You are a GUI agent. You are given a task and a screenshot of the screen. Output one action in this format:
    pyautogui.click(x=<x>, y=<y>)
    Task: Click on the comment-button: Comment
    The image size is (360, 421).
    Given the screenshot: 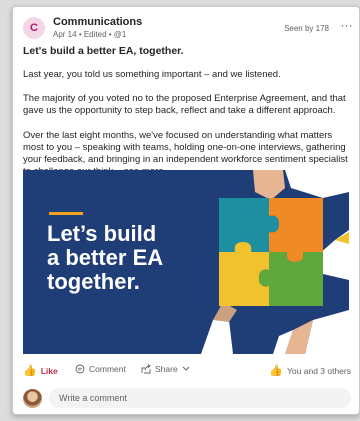 What is the action you would take?
    pyautogui.click(x=100, y=369)
    